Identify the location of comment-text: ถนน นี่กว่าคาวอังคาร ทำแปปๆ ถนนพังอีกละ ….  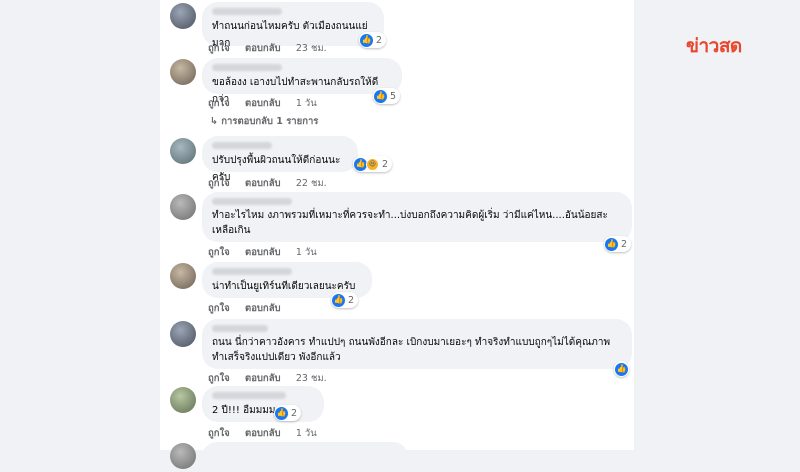
(413, 350).